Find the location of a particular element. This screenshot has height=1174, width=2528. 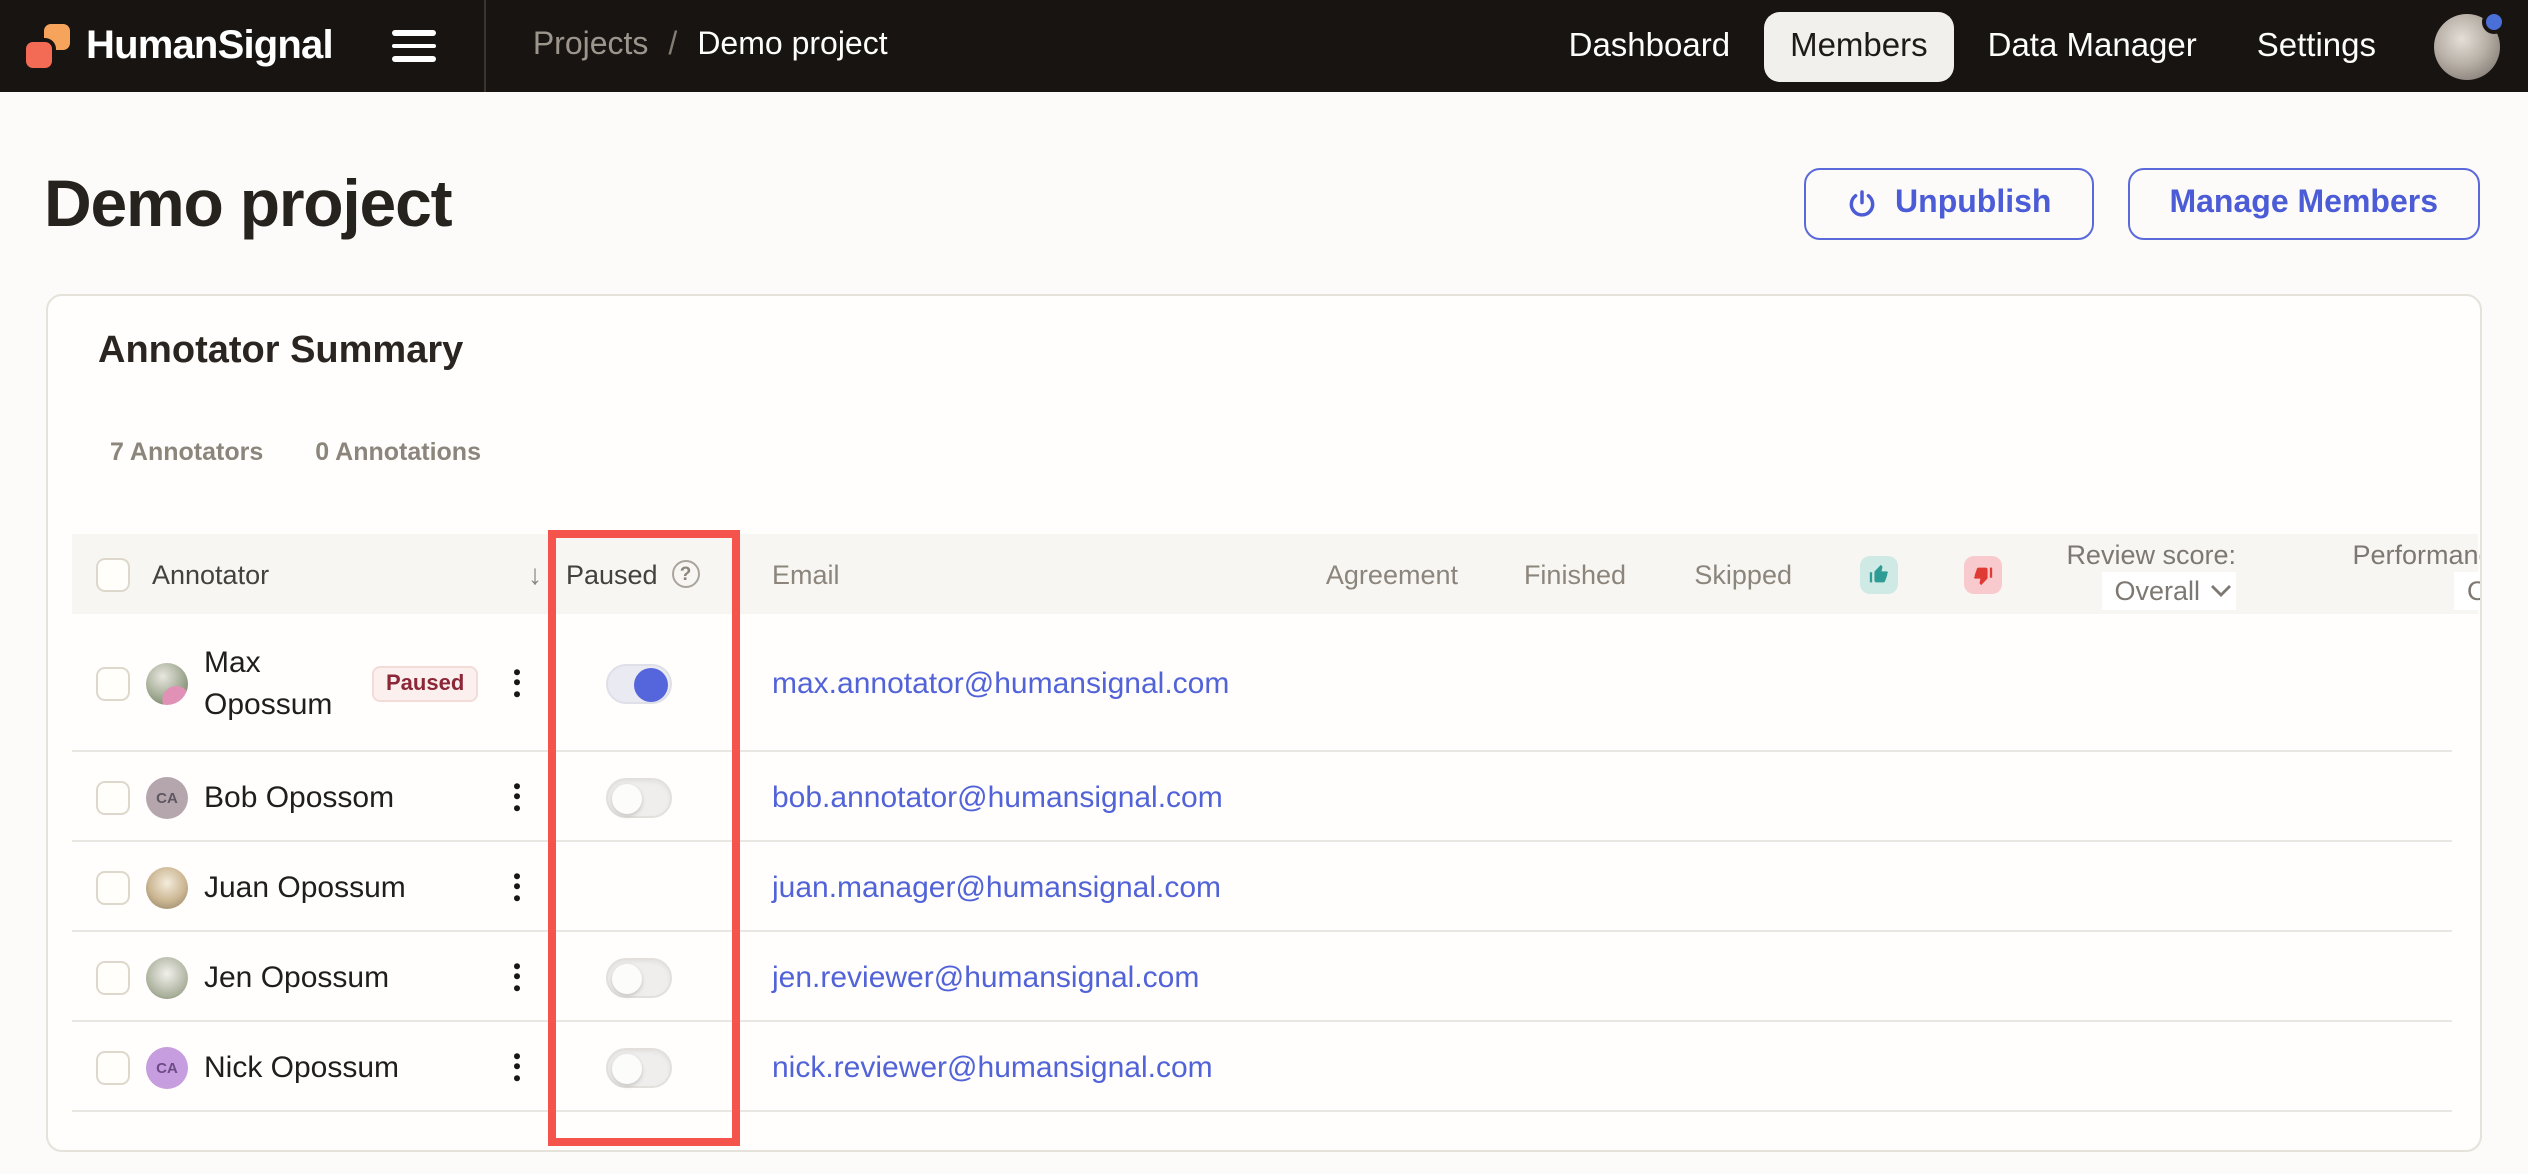

manage-members-button: Manage Members is located at coordinates (2303, 204).